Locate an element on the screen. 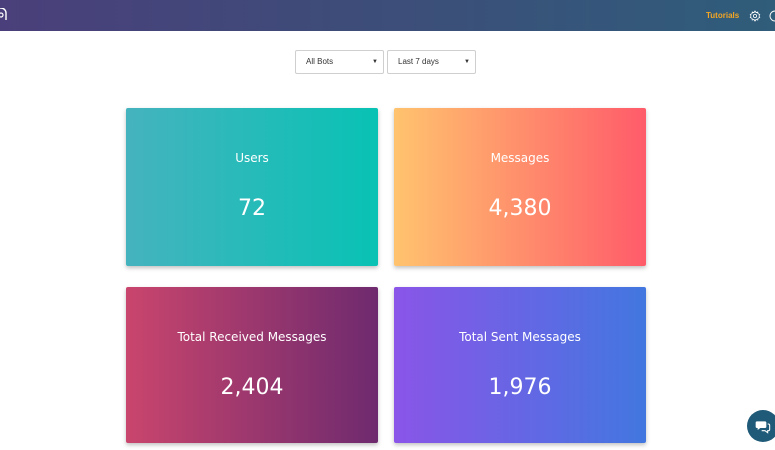  stat-label: Total Received Messages is located at coordinates (252, 337).